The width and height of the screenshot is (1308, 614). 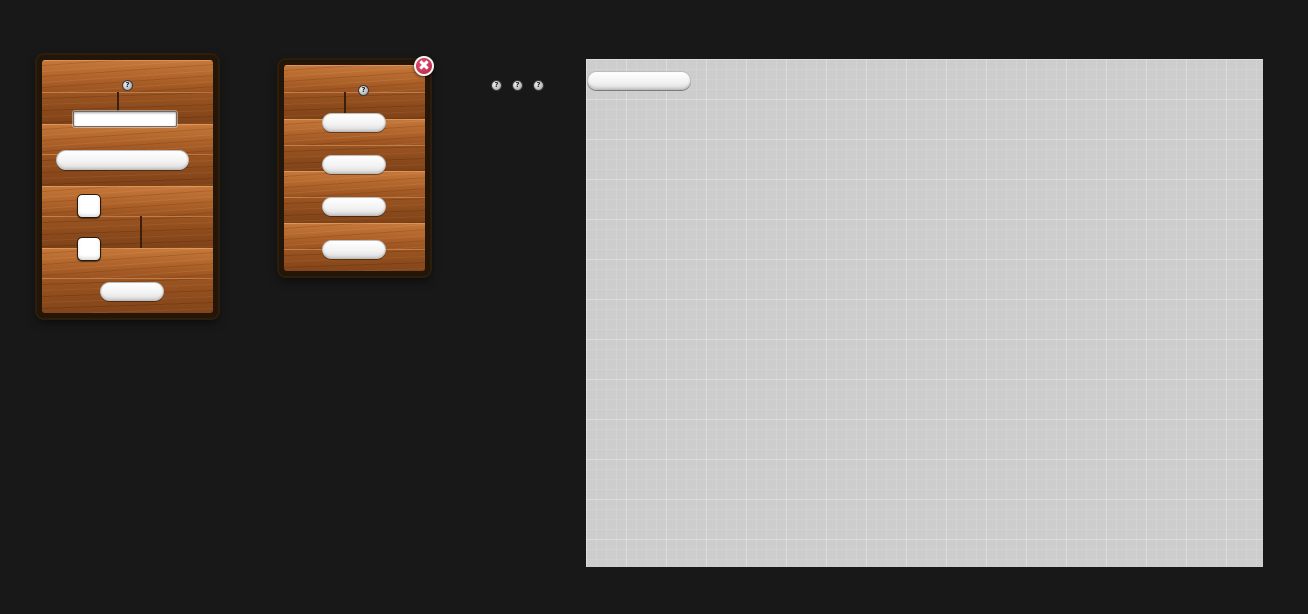 I want to click on settings-panel-wood, so click(x=127, y=186).